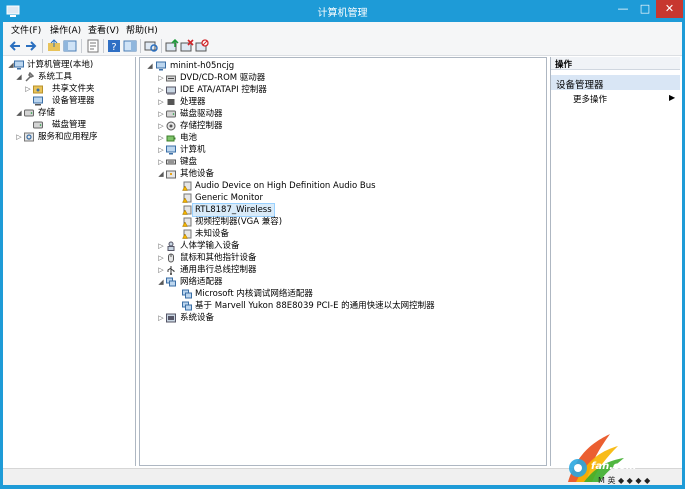  What do you see at coordinates (615, 83) in the screenshot?
I see `actions-section-device-manager: 设备管理器` at bounding box center [615, 83].